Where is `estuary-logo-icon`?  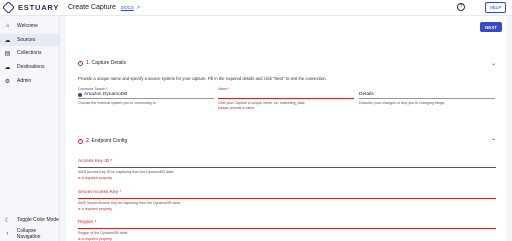 estuary-logo-icon is located at coordinates (8, 7).